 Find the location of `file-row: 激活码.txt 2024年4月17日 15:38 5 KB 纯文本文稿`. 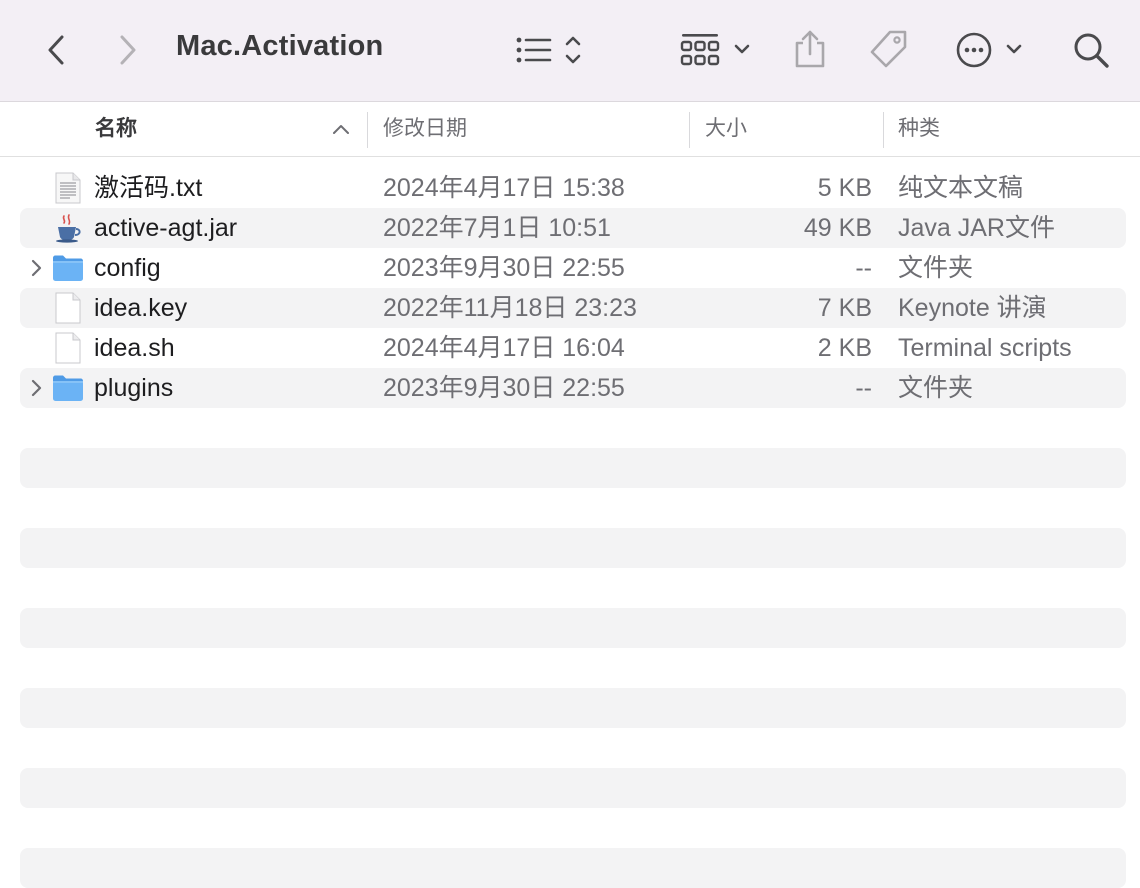

file-row: 激活码.txt 2024年4月17日 15:38 5 KB 纯文本文稿 is located at coordinates (573, 188).